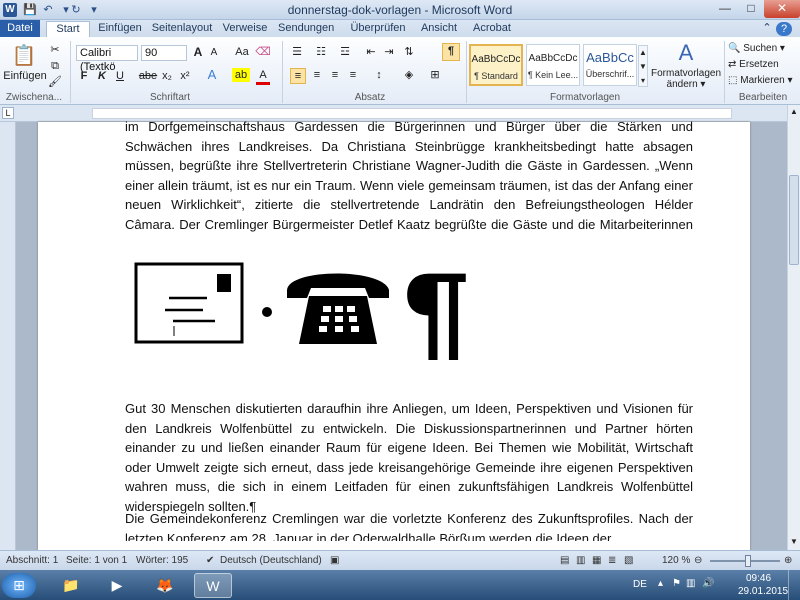 The width and height of the screenshot is (800, 600). I want to click on font-size-combo: 90, so click(164, 53).